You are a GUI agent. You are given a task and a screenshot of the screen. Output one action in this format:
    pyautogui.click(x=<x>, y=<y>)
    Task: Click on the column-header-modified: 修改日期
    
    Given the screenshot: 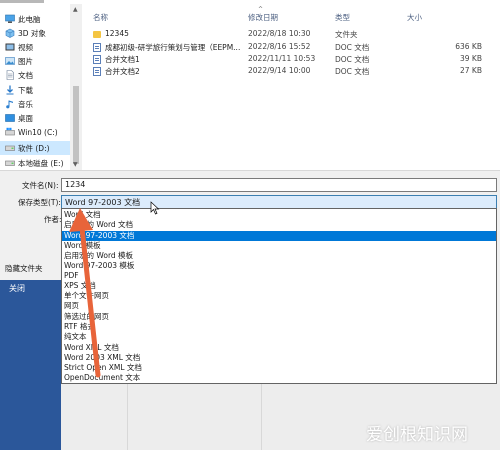 What is the action you would take?
    pyautogui.click(x=263, y=17)
    